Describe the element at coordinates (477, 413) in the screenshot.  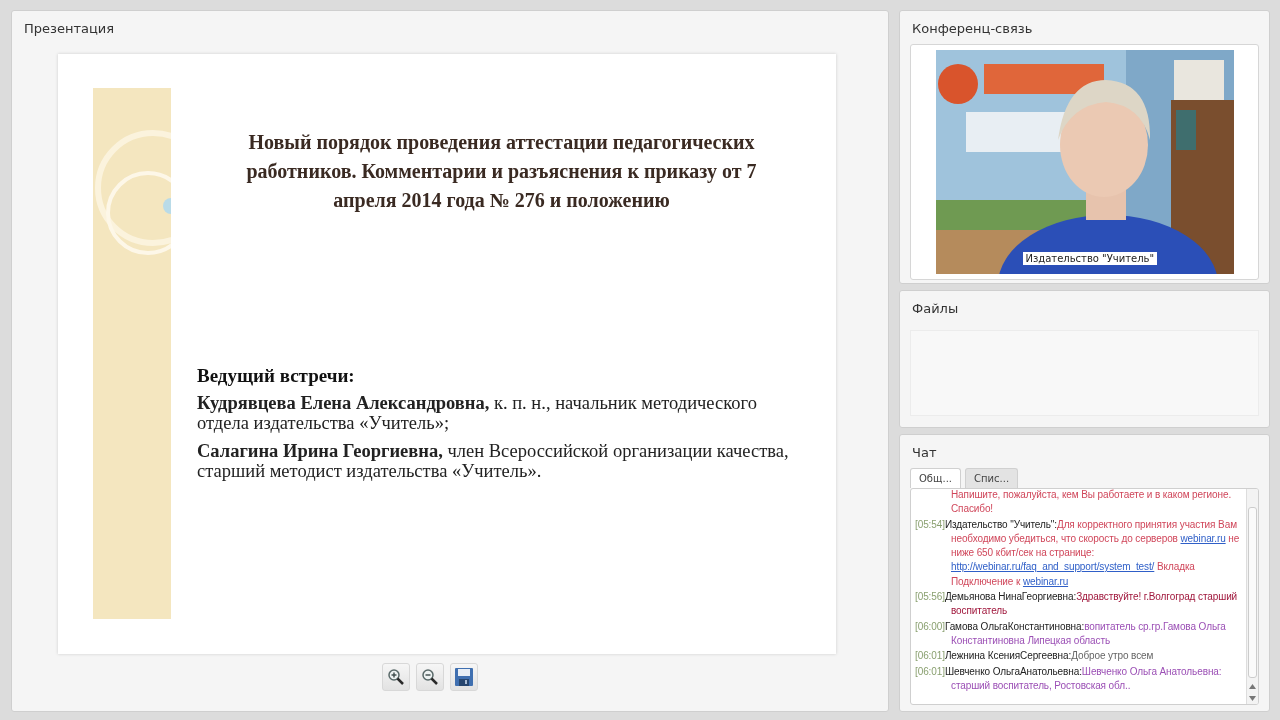
I see `host-description: Кудрявцева Елена Александровна, к. п. н., начальник методического отдела издательства «Учитель»;` at that location.